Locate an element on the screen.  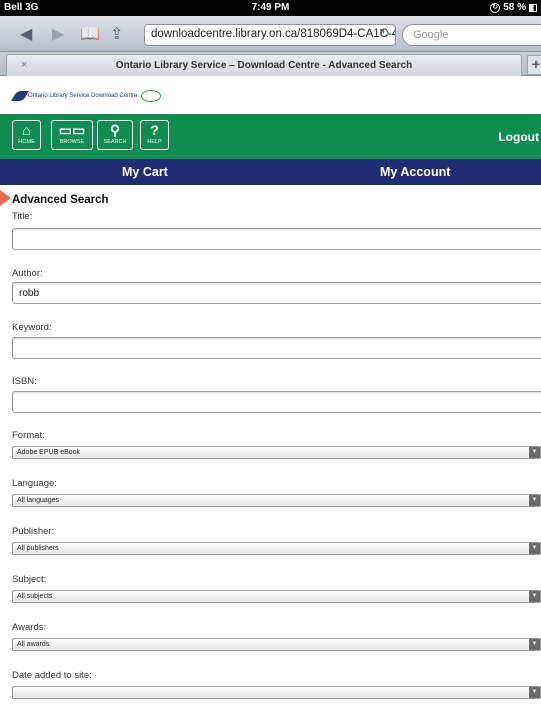
home-icon: ⌂ is located at coordinates (26, 130).